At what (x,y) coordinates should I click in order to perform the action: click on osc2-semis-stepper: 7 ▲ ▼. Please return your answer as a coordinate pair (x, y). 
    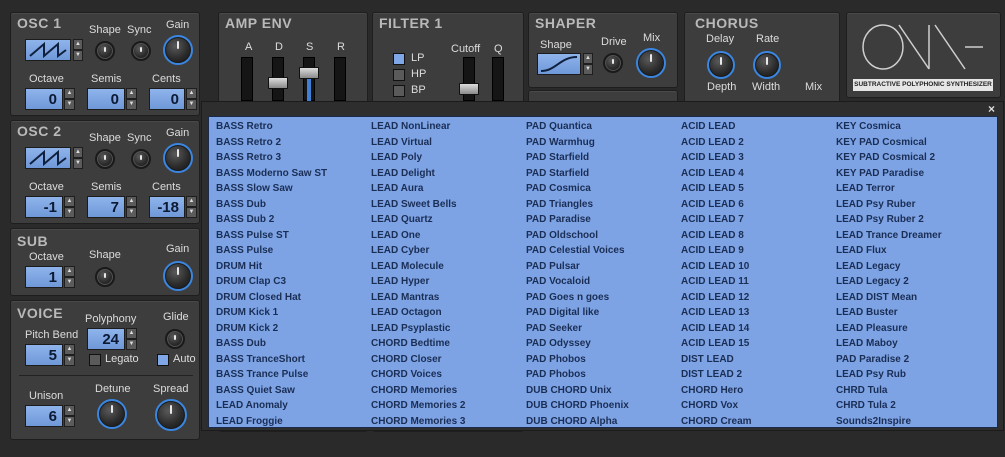
    Looking at the image, I should click on (112, 207).